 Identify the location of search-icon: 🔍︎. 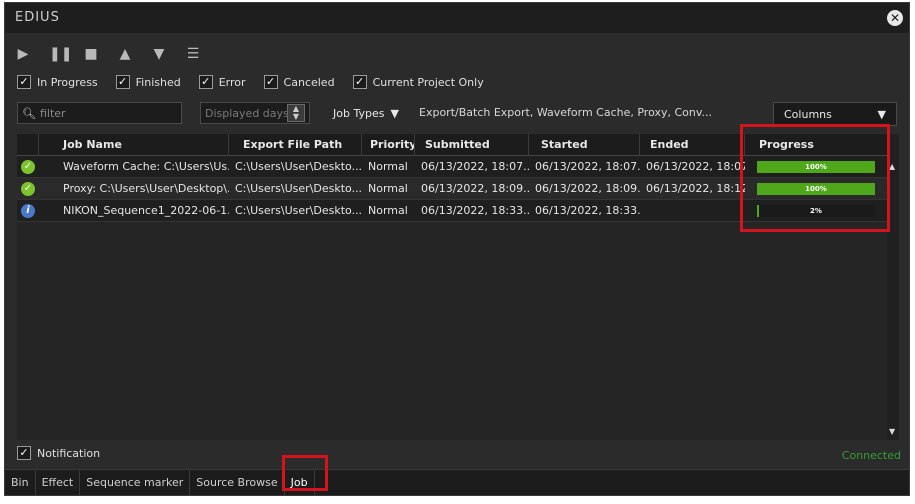
(29, 113).